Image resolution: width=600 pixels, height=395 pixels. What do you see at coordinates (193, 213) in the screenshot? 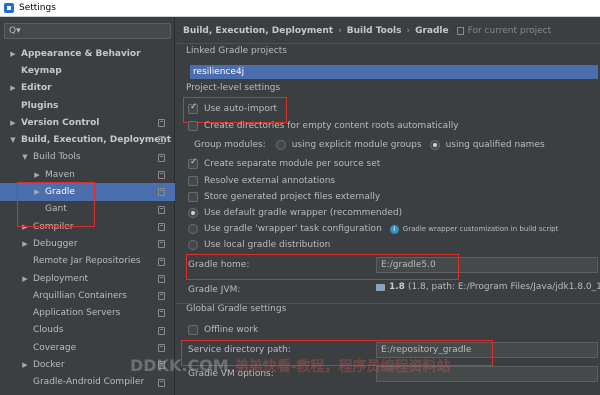
I see `use-default-wrapper-radio` at bounding box center [193, 213].